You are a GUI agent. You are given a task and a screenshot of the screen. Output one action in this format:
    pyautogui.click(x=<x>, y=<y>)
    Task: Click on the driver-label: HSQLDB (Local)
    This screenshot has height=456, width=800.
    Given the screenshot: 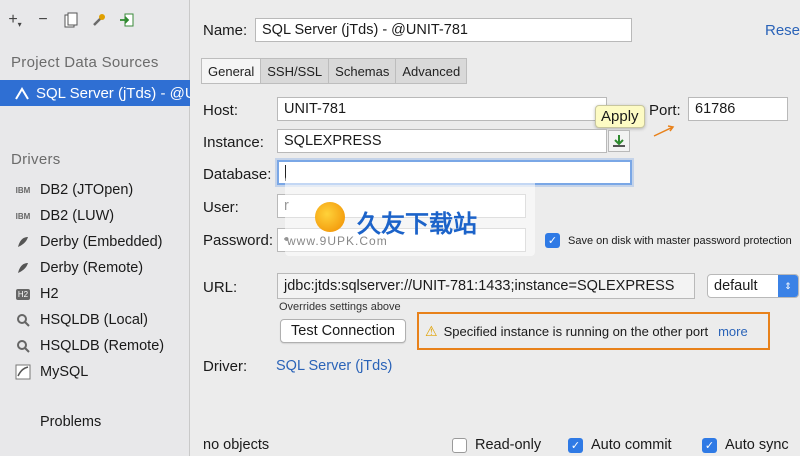 What is the action you would take?
    pyautogui.click(x=94, y=320)
    